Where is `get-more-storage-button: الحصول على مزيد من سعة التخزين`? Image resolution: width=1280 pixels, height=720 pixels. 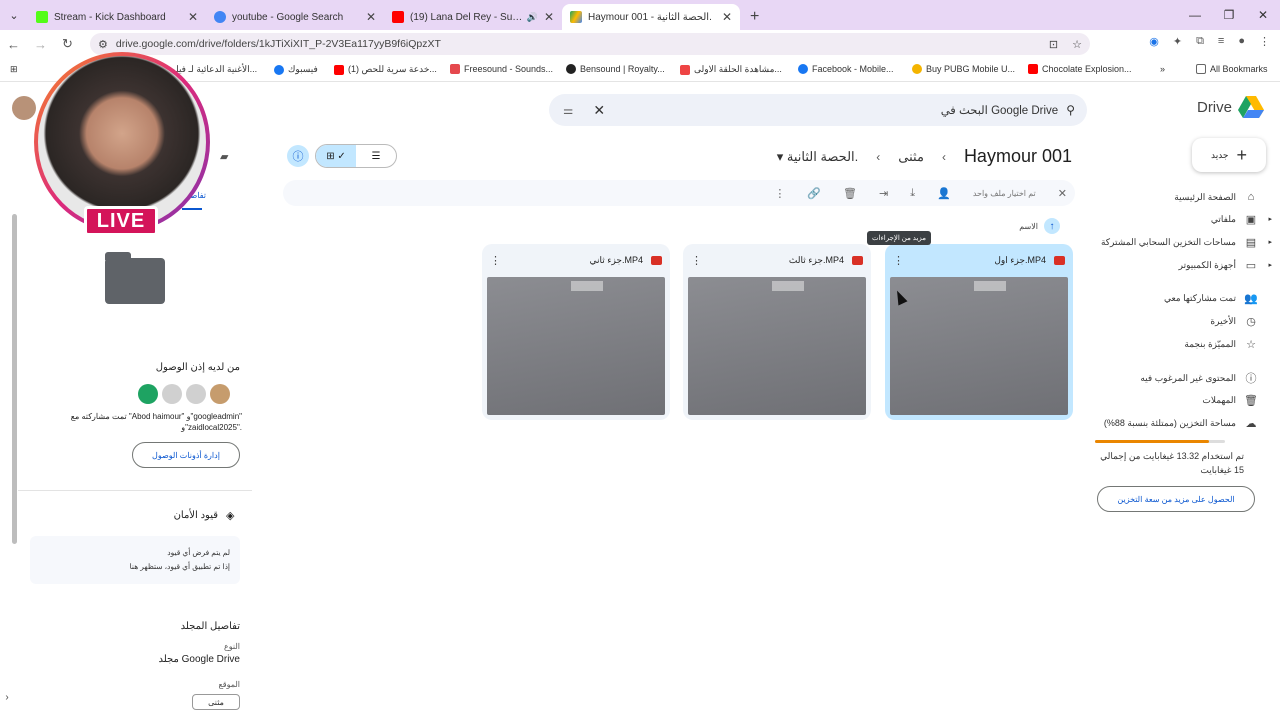 get-more-storage-button: الحصول على مزيد من سعة التخزين is located at coordinates (1176, 499).